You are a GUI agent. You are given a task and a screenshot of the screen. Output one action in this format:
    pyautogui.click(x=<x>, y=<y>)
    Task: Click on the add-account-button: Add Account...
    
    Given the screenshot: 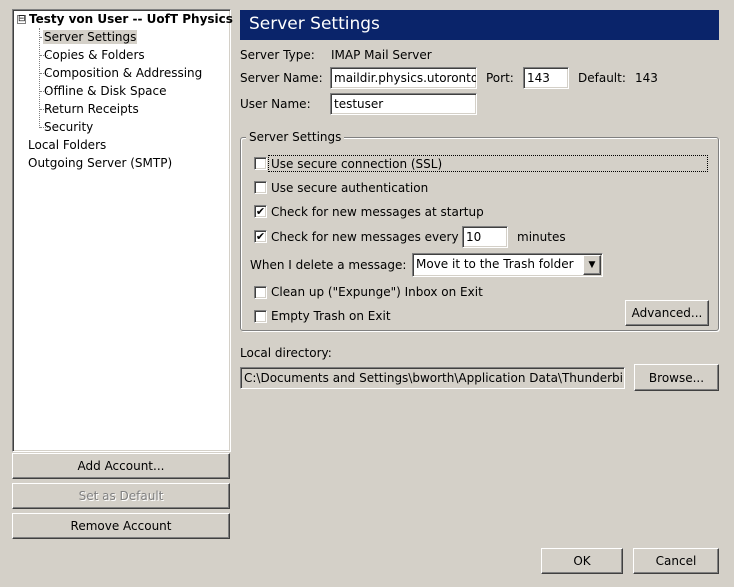 What is the action you would take?
    pyautogui.click(x=121, y=466)
    